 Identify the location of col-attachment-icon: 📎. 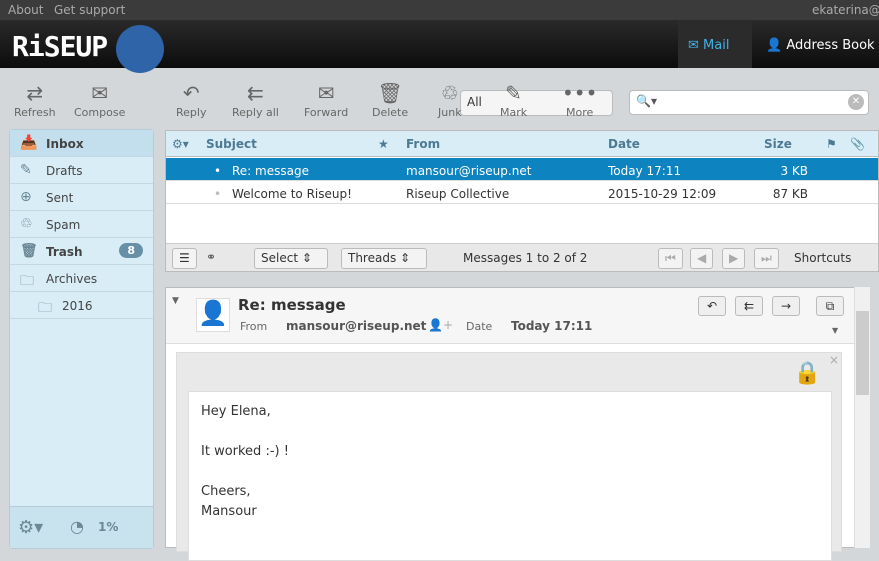
(857, 144).